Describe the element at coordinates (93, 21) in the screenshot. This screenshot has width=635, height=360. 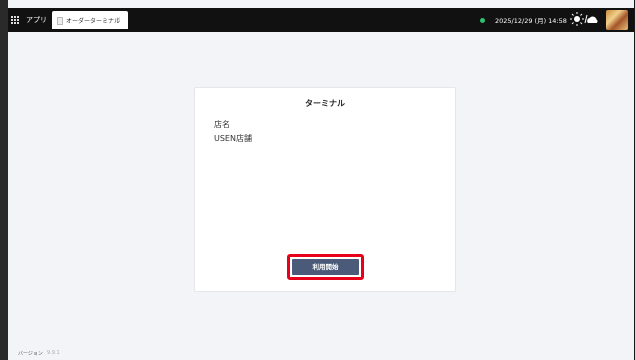
I see `tab-label: オーダーターミナル` at that location.